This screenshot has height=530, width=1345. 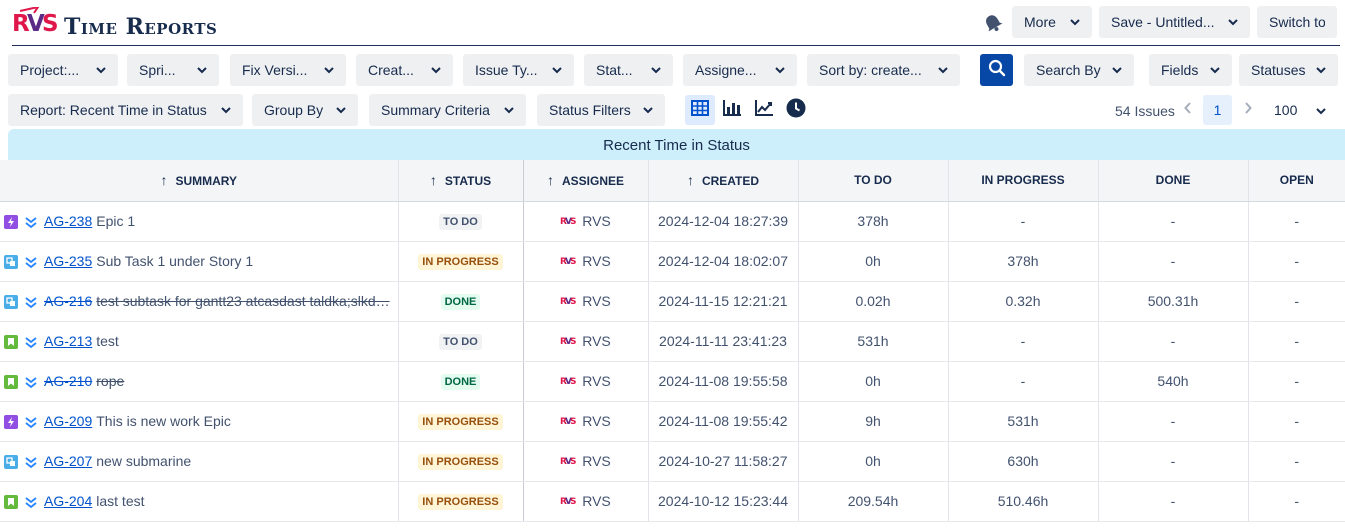 I want to click on status-filters-label: Status Filters, so click(x=590, y=110).